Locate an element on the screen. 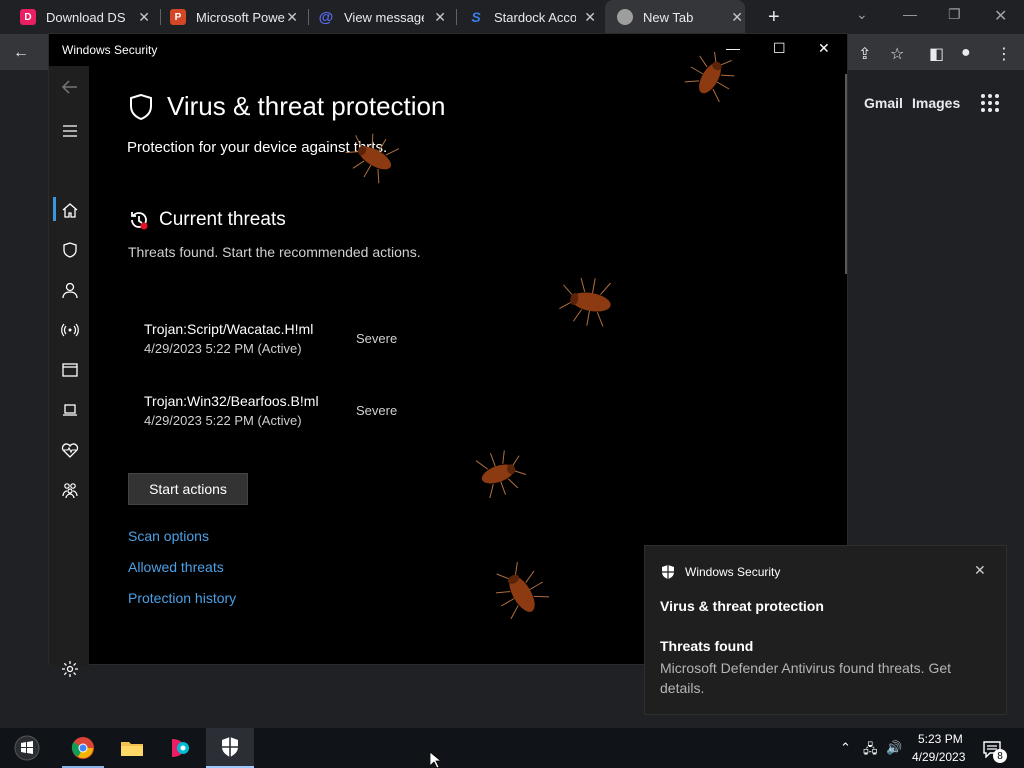 Image resolution: width=1024 pixels, height=768 pixels. browser-restore-button: ❐ is located at coordinates (954, 14).